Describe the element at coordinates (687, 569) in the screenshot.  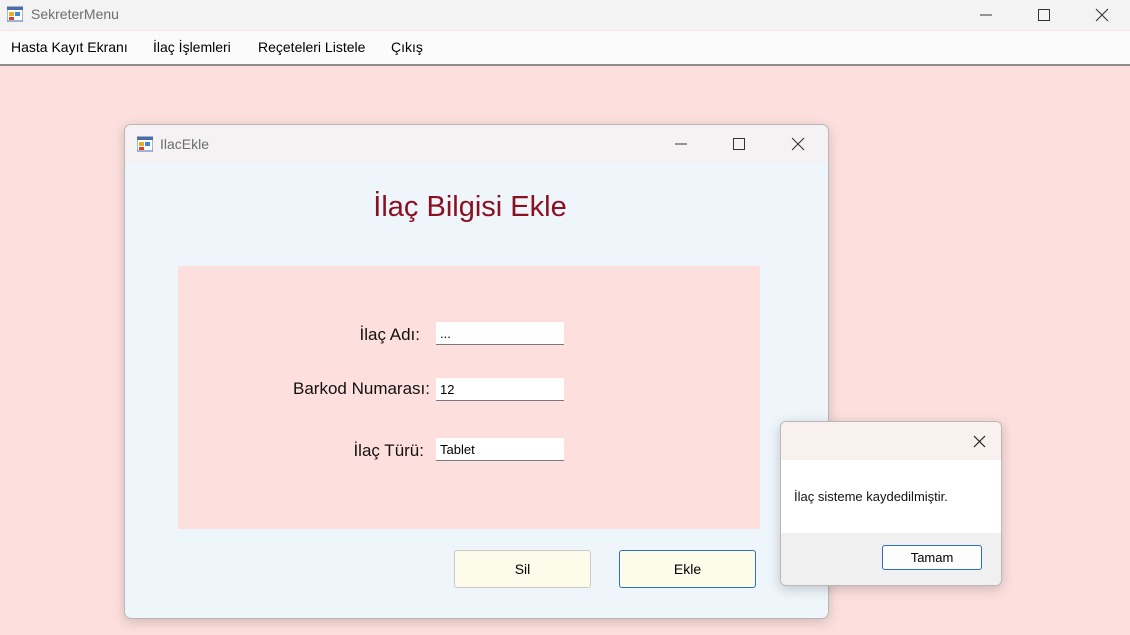
I see `ekle-button: Ekle` at that location.